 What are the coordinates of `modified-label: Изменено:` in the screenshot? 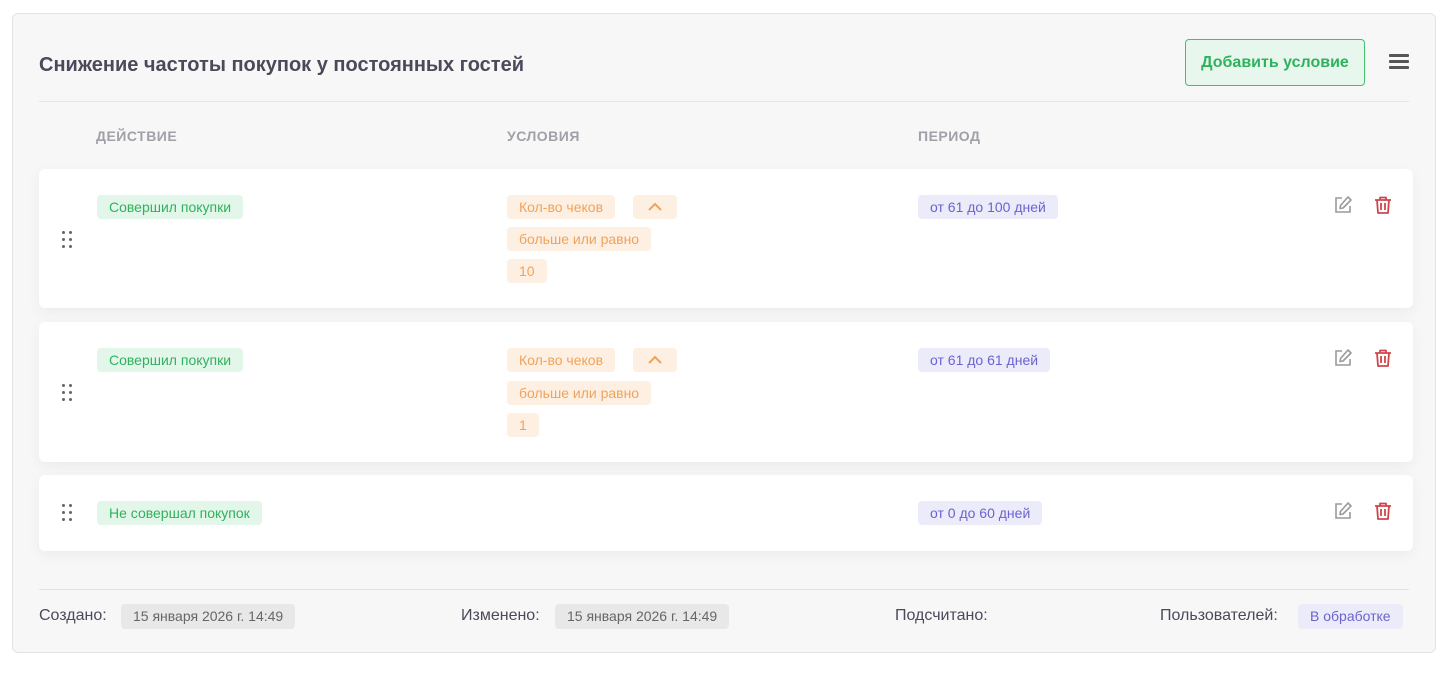 It's located at (500, 615).